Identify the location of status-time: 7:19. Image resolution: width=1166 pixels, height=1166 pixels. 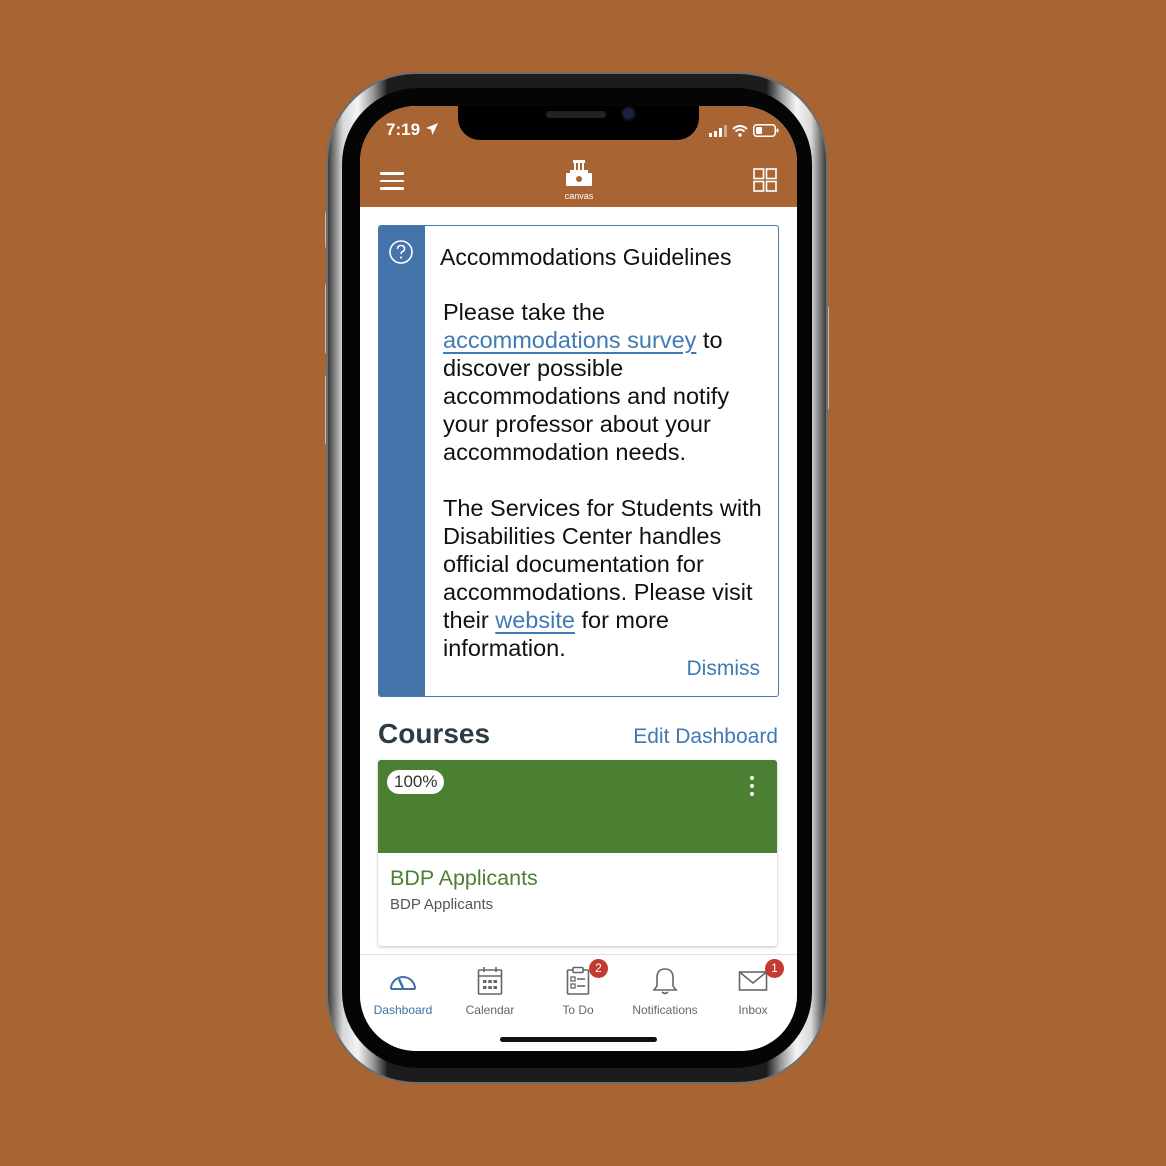
(412, 130).